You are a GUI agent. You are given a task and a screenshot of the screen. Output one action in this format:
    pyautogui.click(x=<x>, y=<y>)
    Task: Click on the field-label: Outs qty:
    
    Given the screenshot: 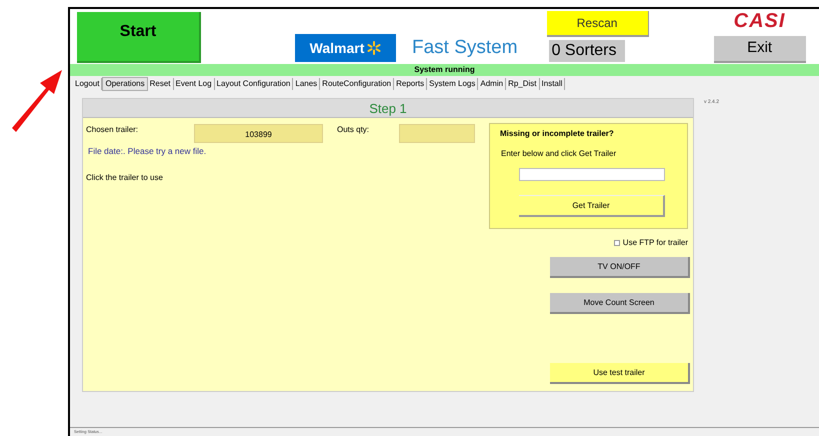 What is the action you would take?
    pyautogui.click(x=353, y=130)
    